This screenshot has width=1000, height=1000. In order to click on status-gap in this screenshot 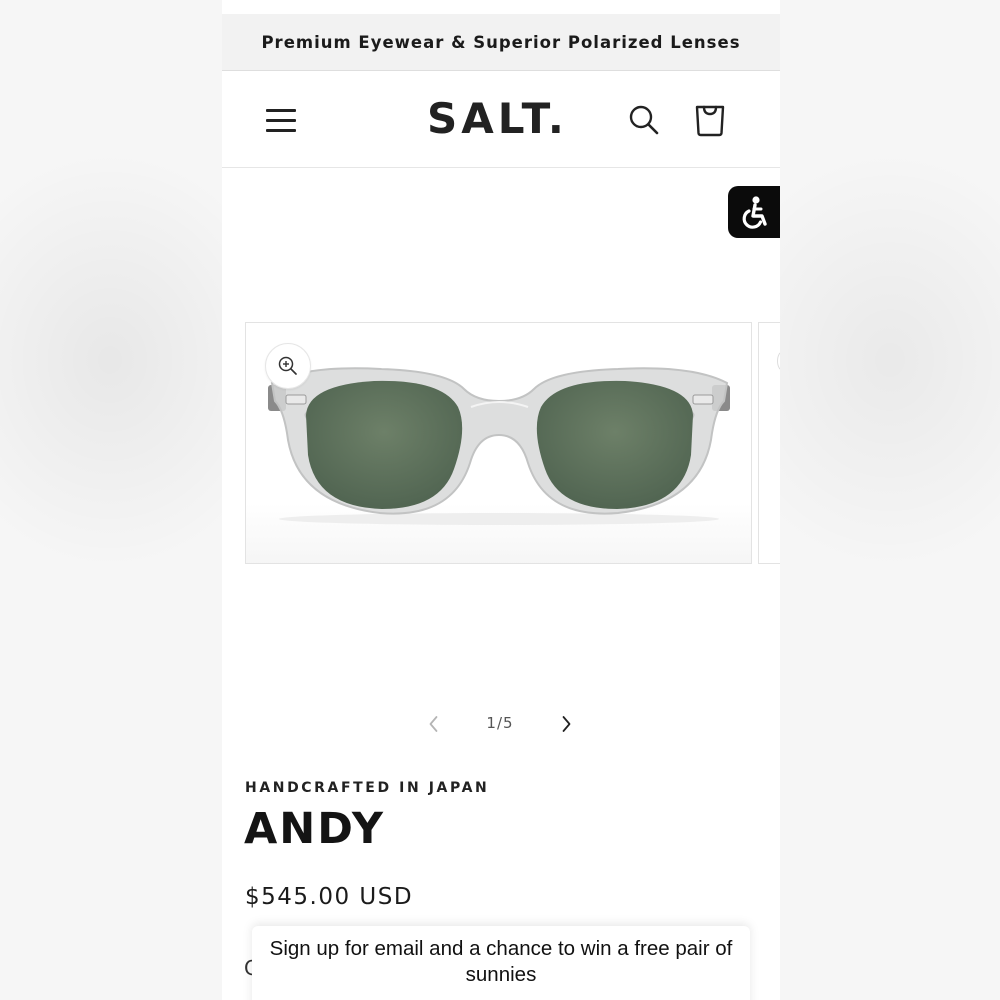, I will do `click(501, 7)`.